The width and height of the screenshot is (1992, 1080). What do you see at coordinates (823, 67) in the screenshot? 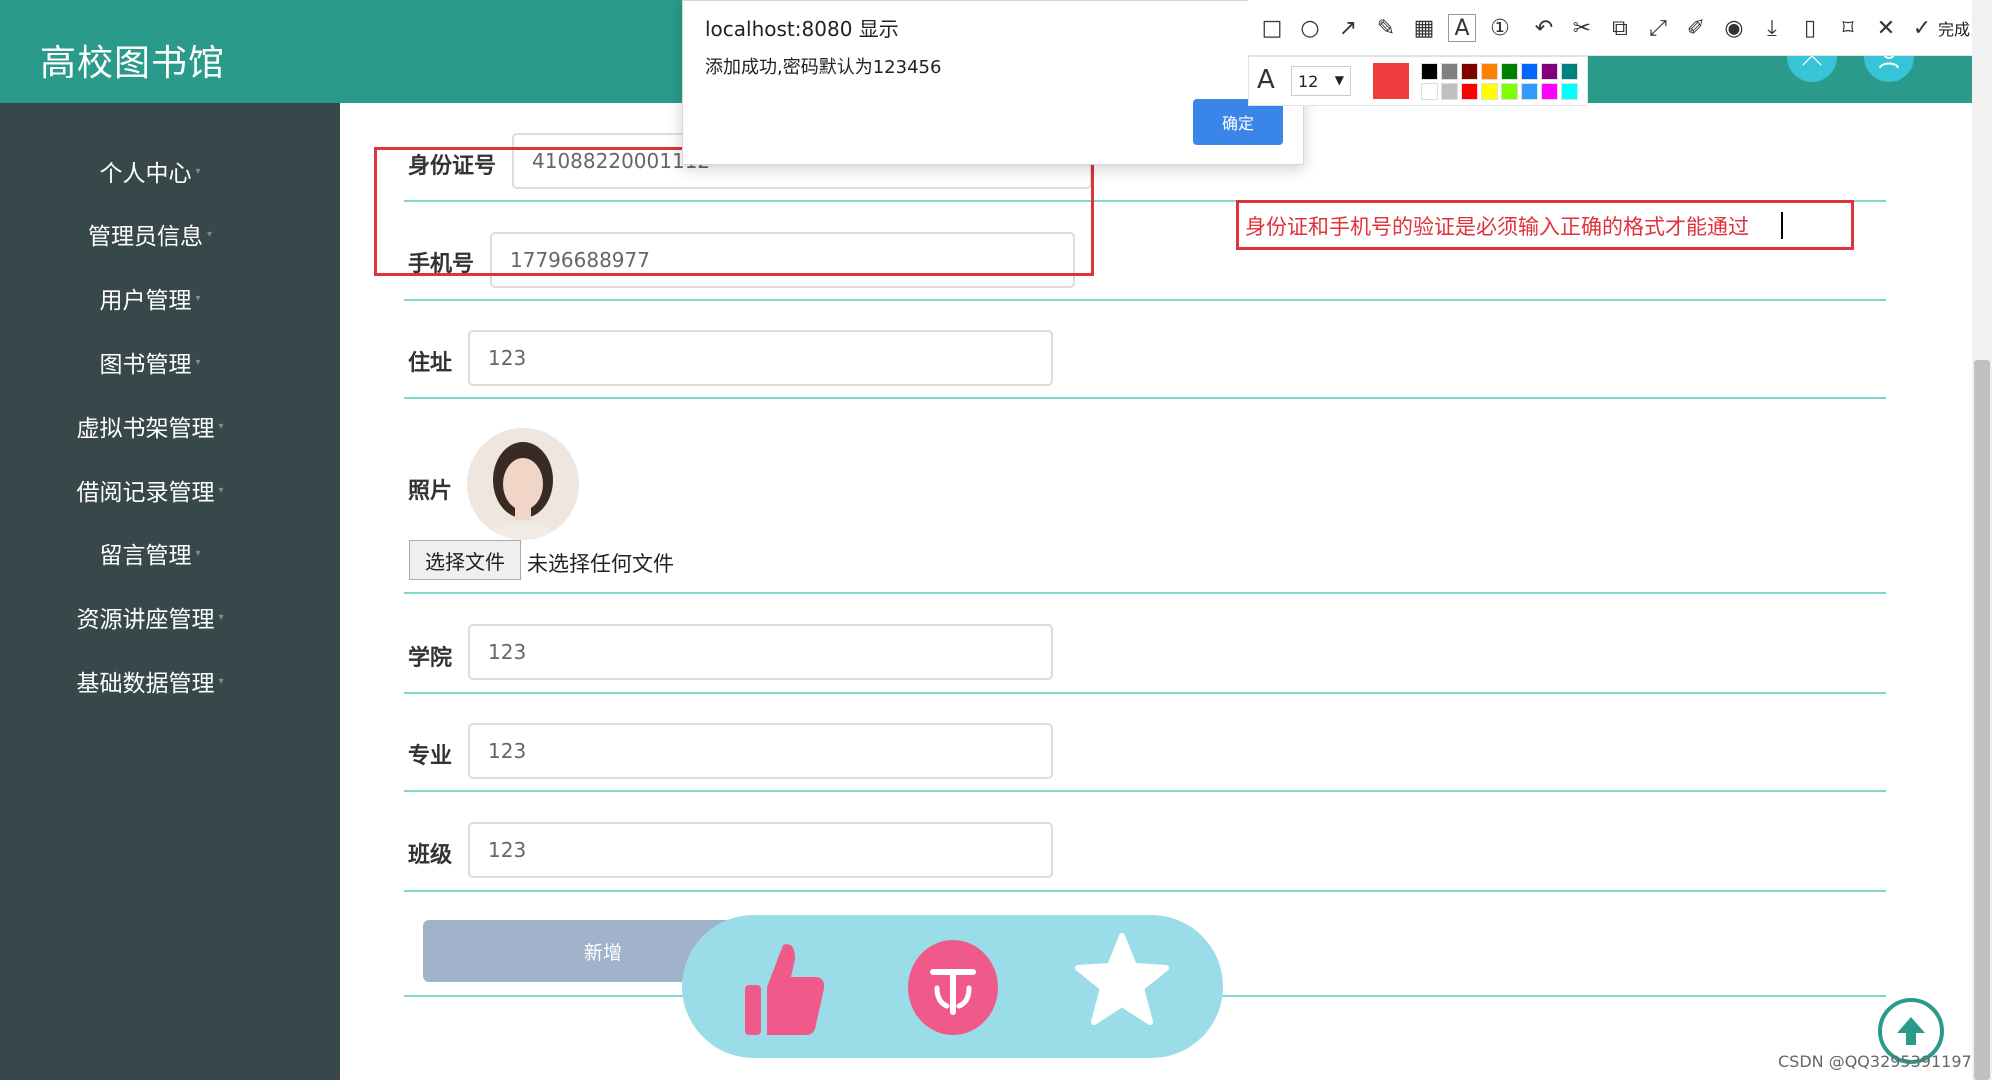
I see `dialog-message: 添加成功,密码默认为123456` at bounding box center [823, 67].